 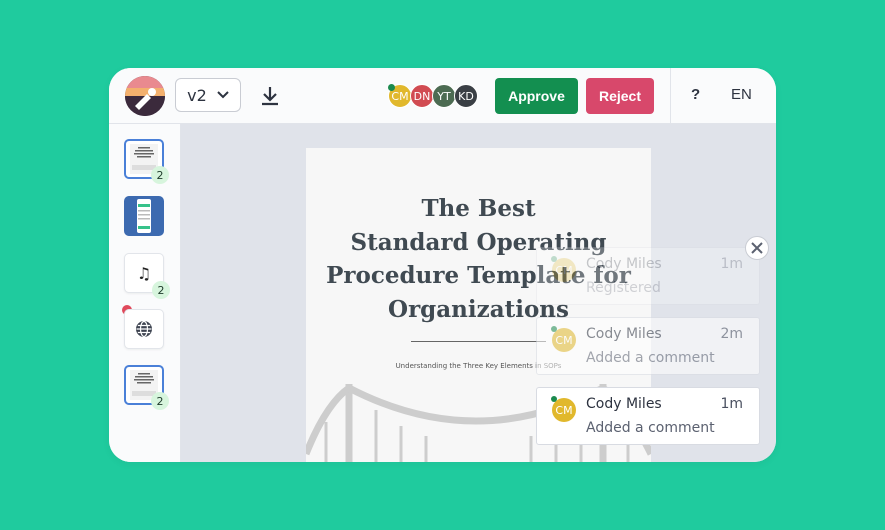 What do you see at coordinates (536, 96) in the screenshot?
I see `approve-button: Approve` at bounding box center [536, 96].